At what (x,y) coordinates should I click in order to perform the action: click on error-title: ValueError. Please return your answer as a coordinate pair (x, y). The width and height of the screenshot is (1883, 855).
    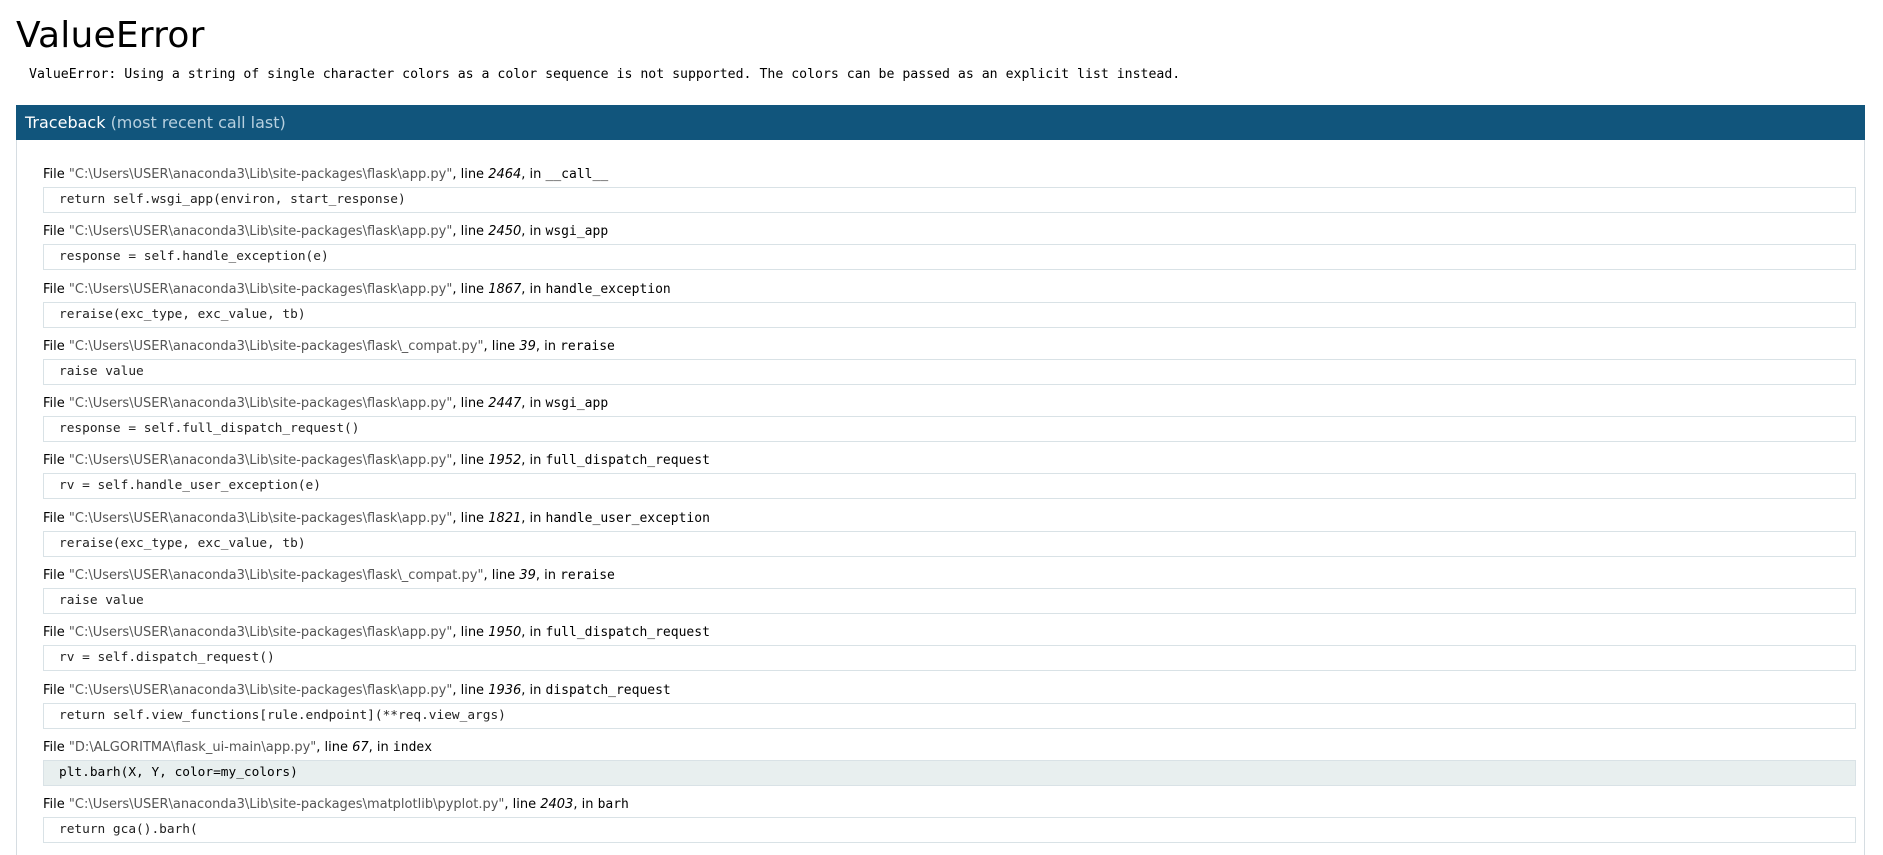
    Looking at the image, I should click on (110, 35).